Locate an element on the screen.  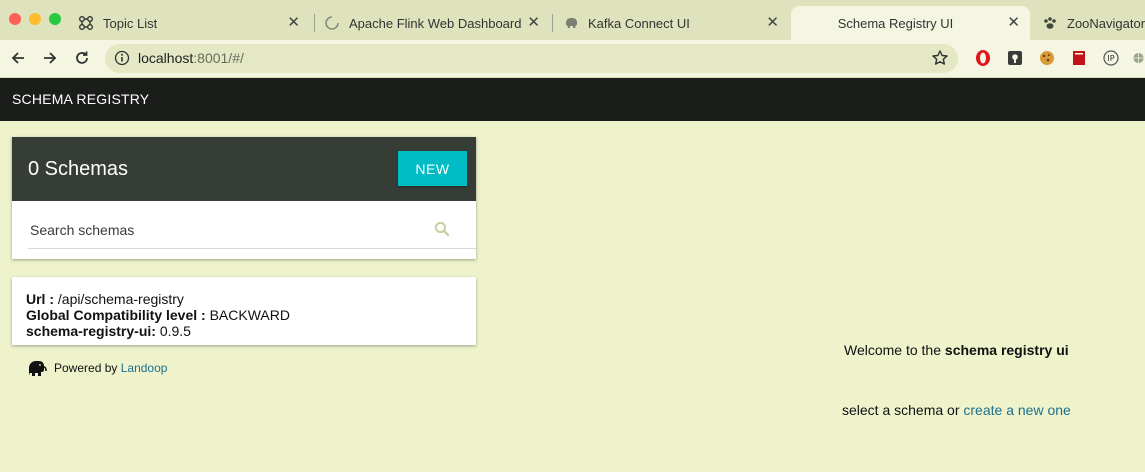
tab-label: Apache Flink Web Dashboard is located at coordinates (435, 23).